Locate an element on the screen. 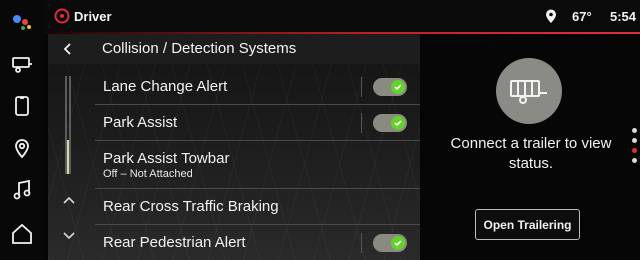 Image resolution: width=640 pixels, height=260 pixels. trailer-icon is located at coordinates (22, 64).